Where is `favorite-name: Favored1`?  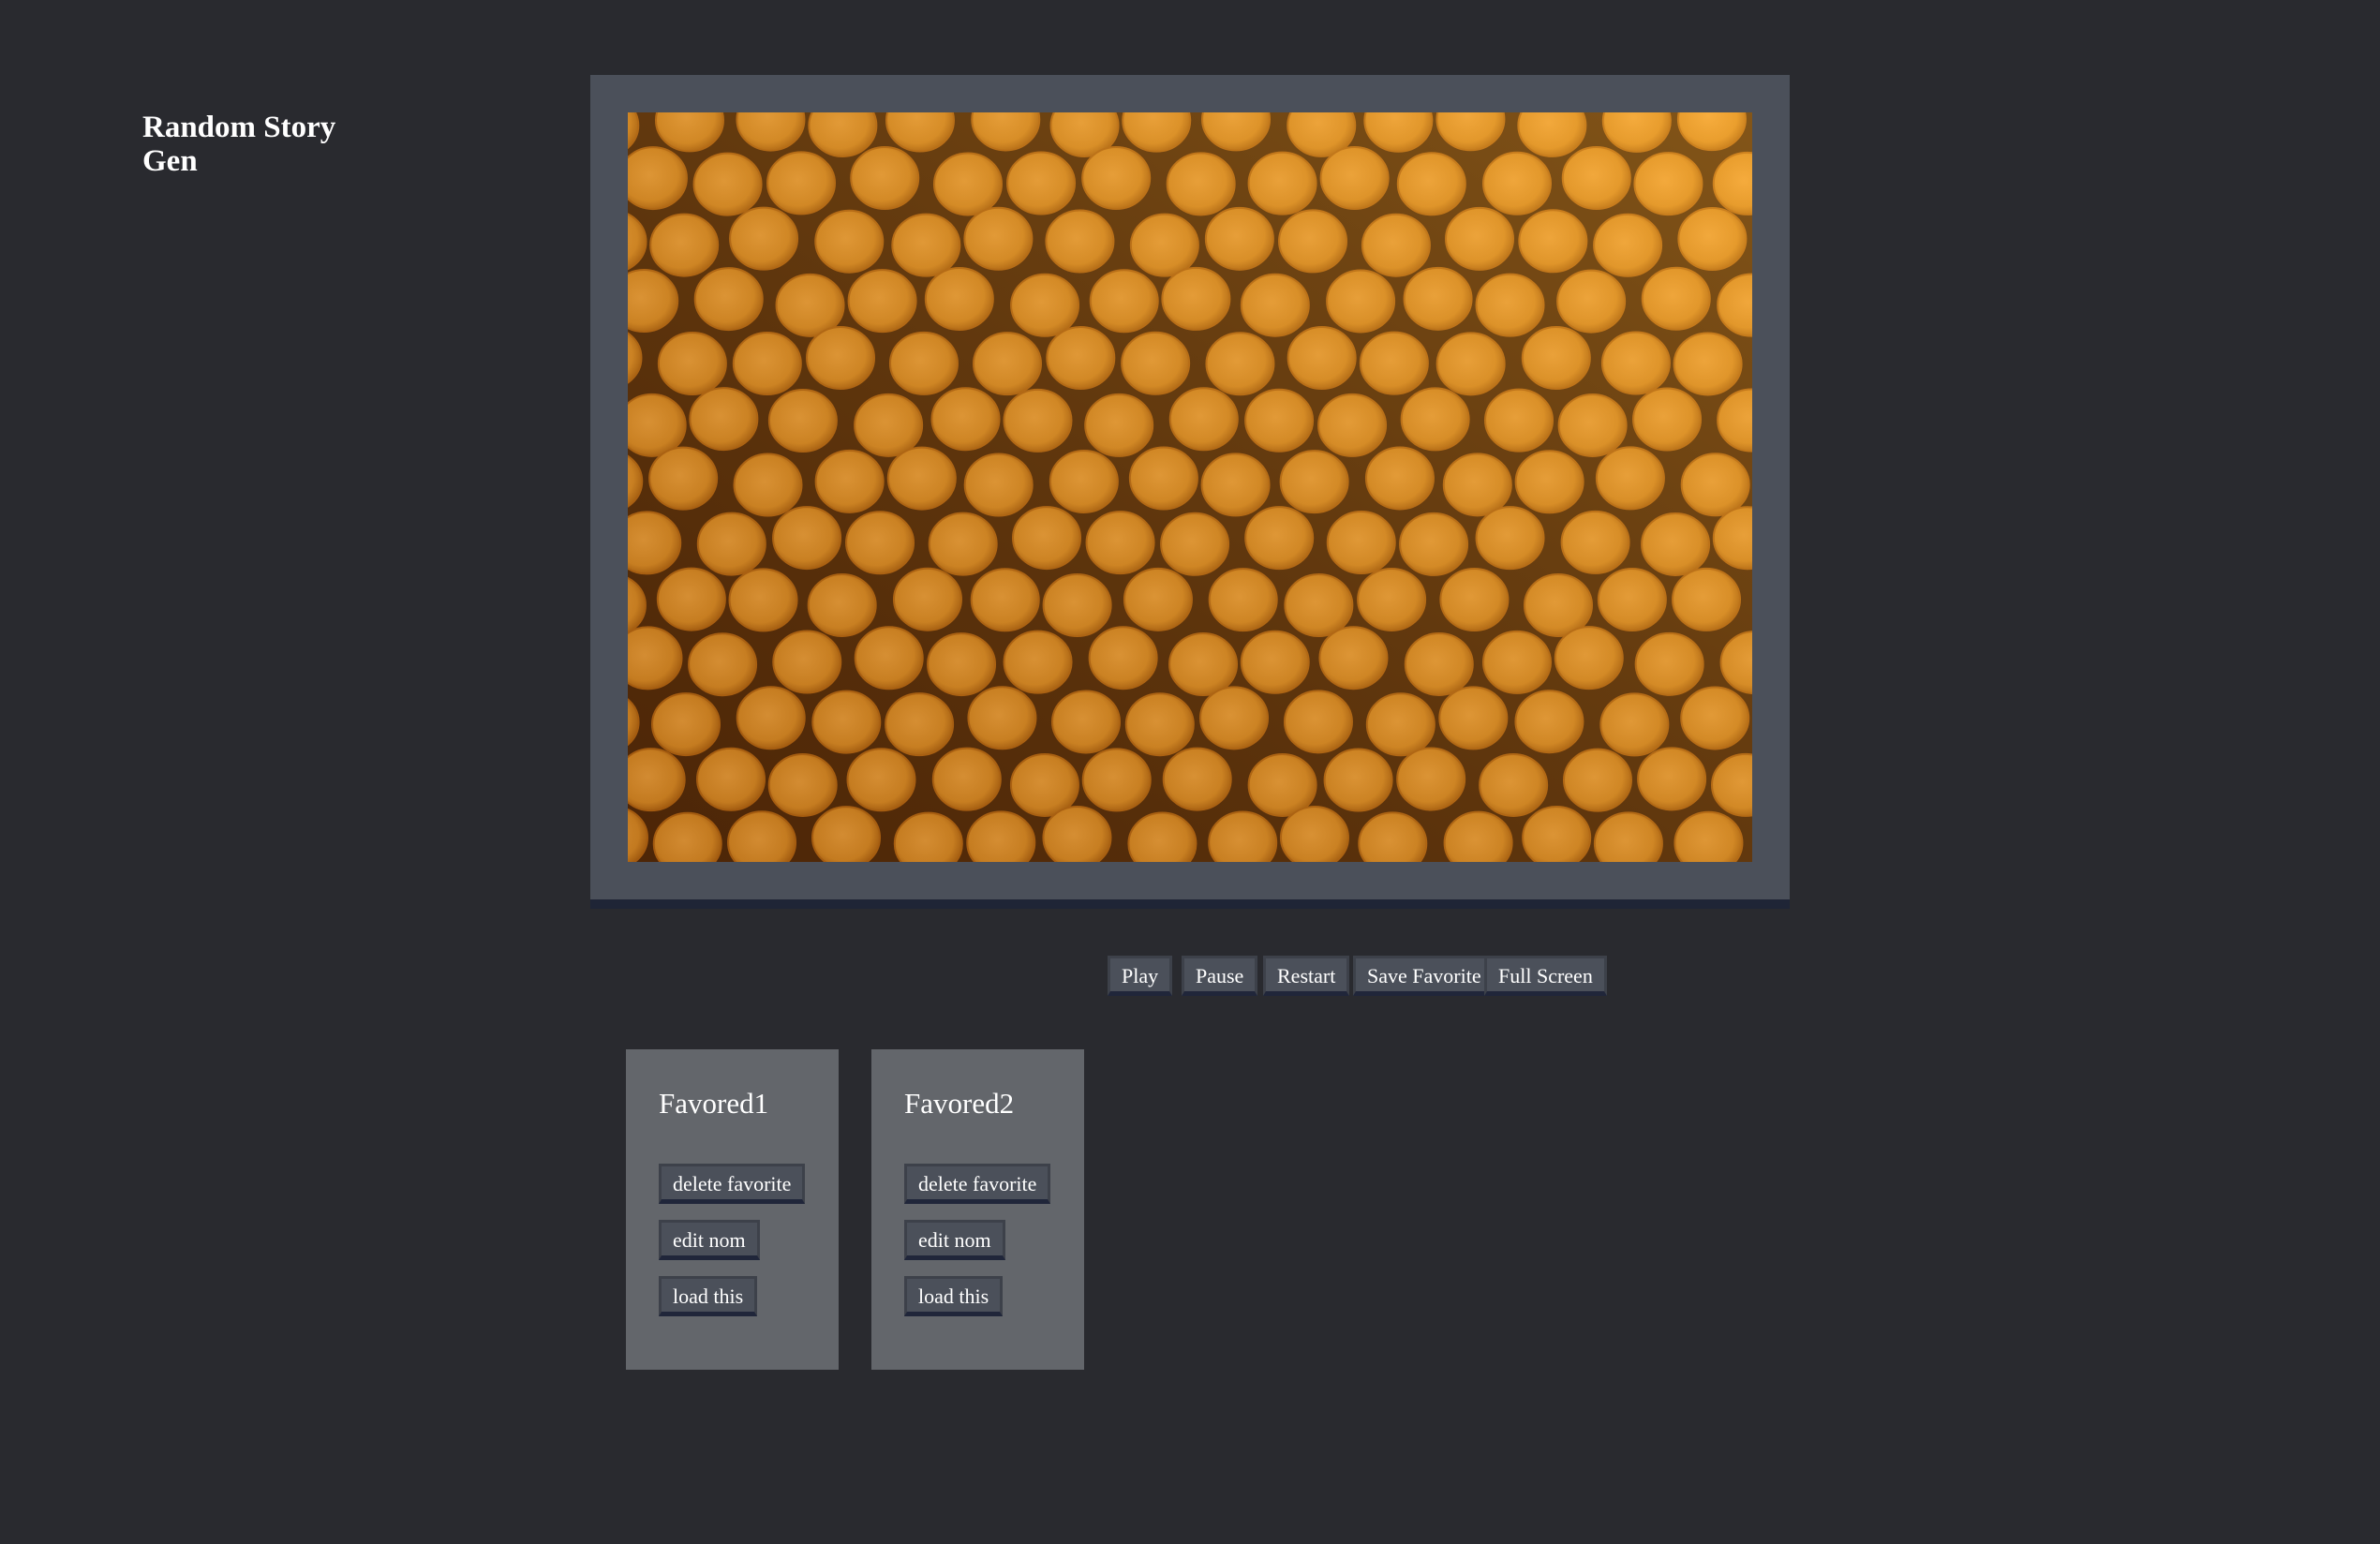
favorite-name: Favored1 is located at coordinates (714, 1104).